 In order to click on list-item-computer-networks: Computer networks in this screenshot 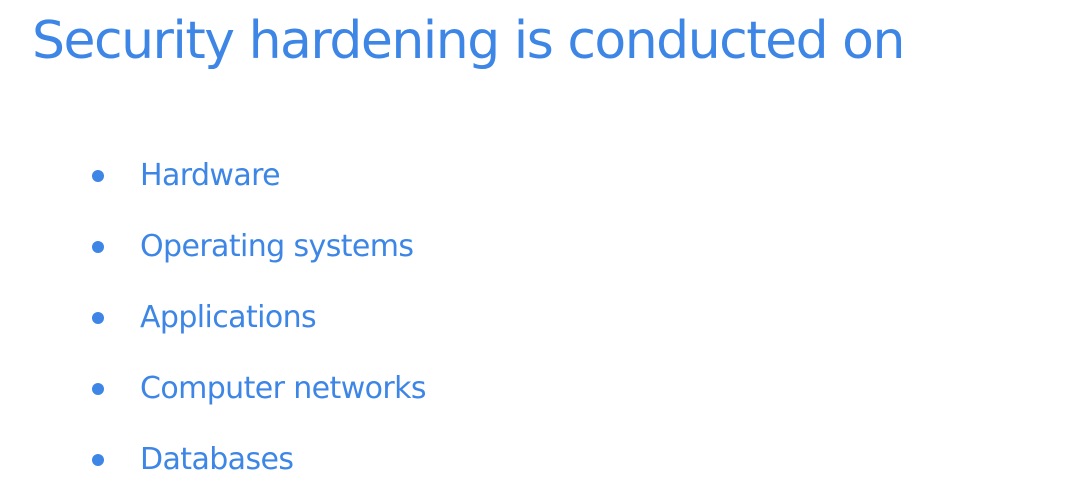, I will do `click(258, 388)`.